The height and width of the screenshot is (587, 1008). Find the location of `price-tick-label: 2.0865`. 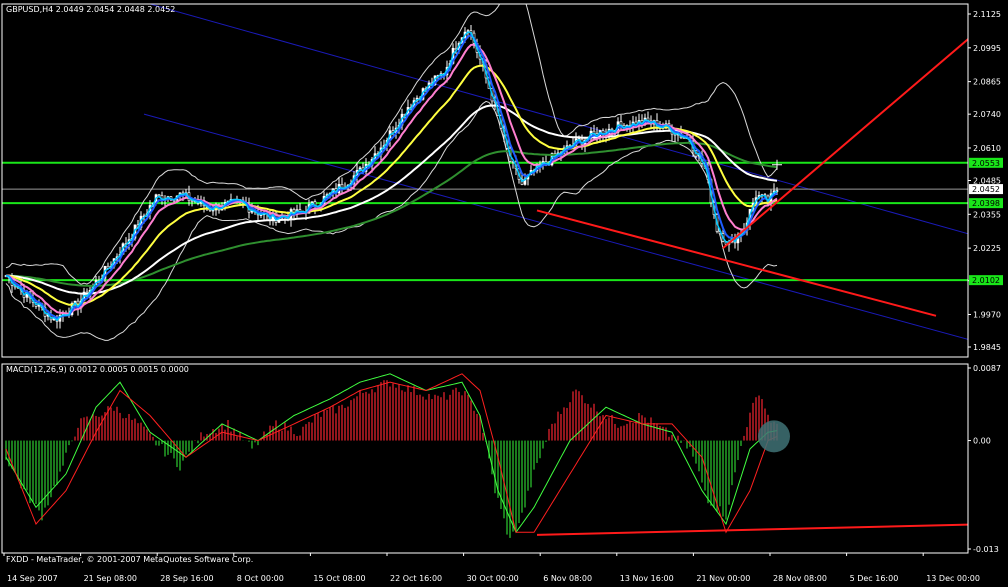

price-tick-label: 2.0865 is located at coordinates (987, 82).